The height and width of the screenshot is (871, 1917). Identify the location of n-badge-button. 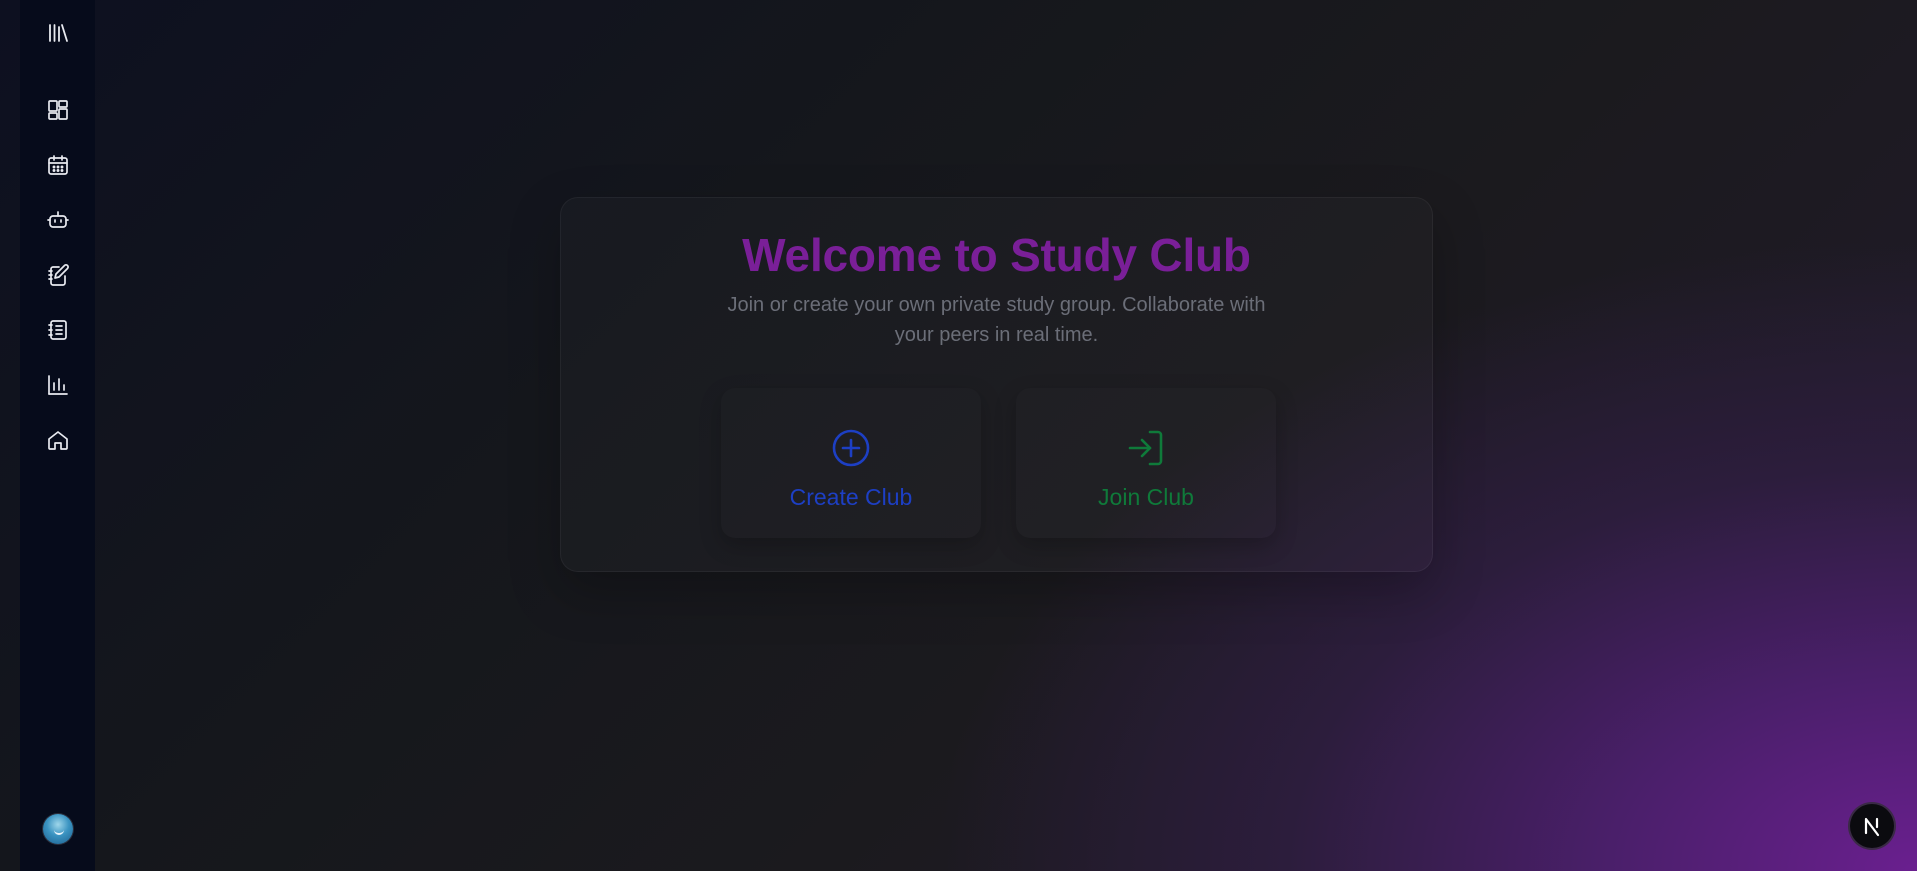
(1872, 826).